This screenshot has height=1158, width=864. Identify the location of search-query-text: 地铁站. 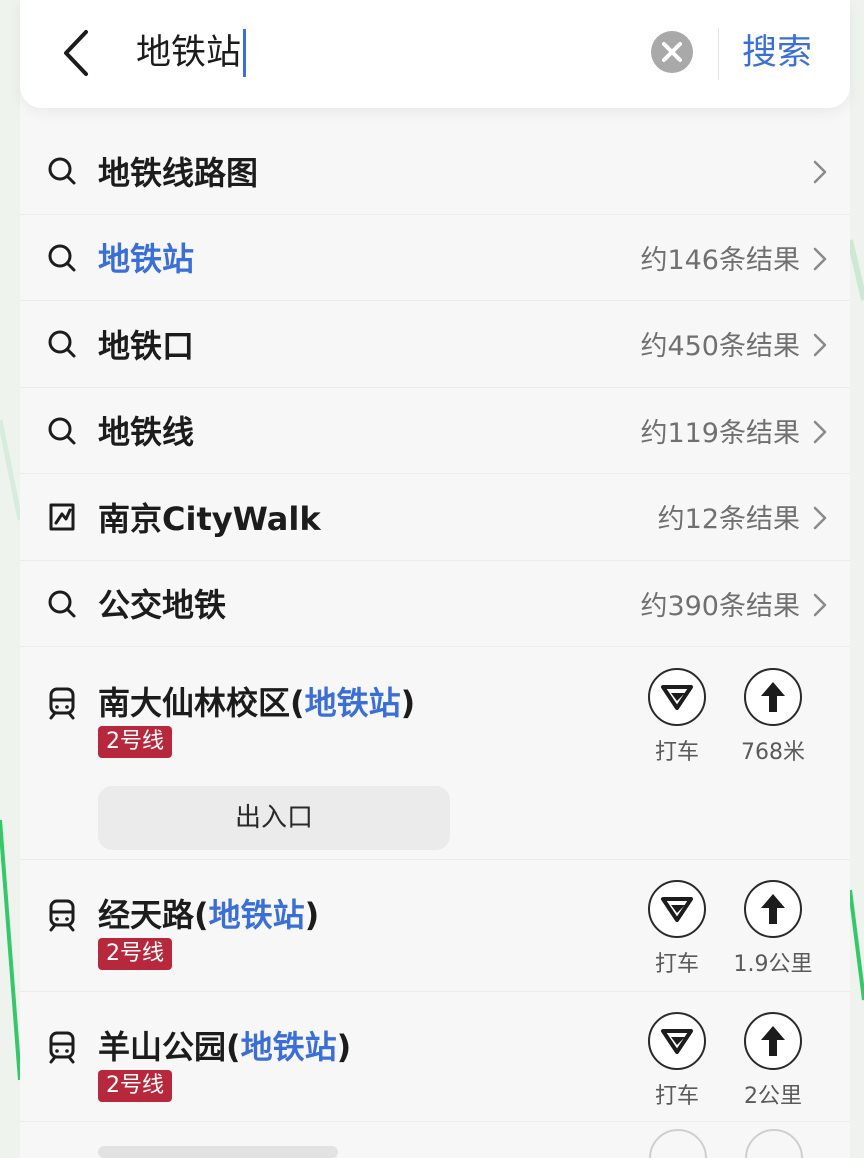
(189, 53).